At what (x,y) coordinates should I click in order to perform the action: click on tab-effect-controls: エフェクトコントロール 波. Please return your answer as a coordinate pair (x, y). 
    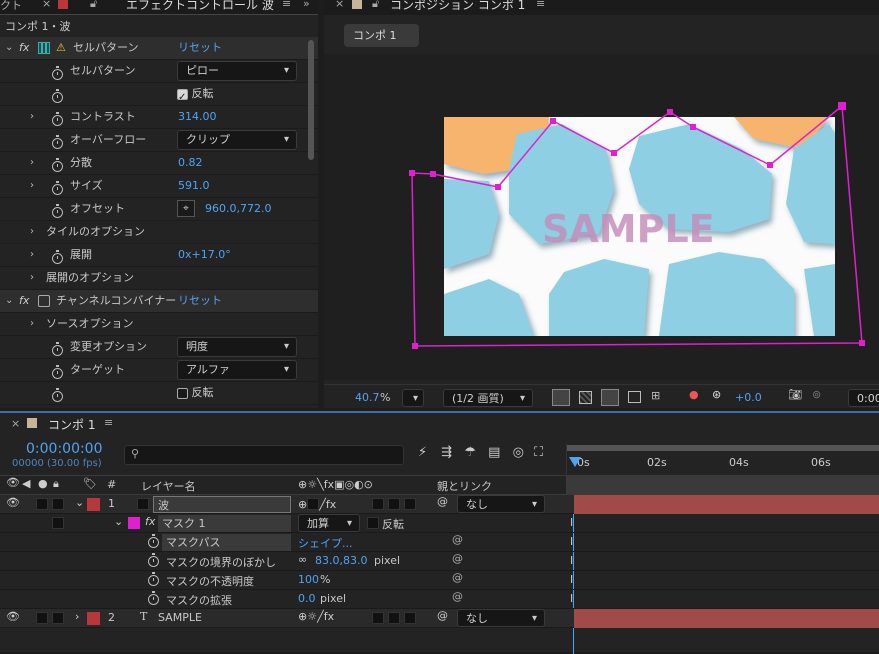
    Looking at the image, I should click on (200, 6).